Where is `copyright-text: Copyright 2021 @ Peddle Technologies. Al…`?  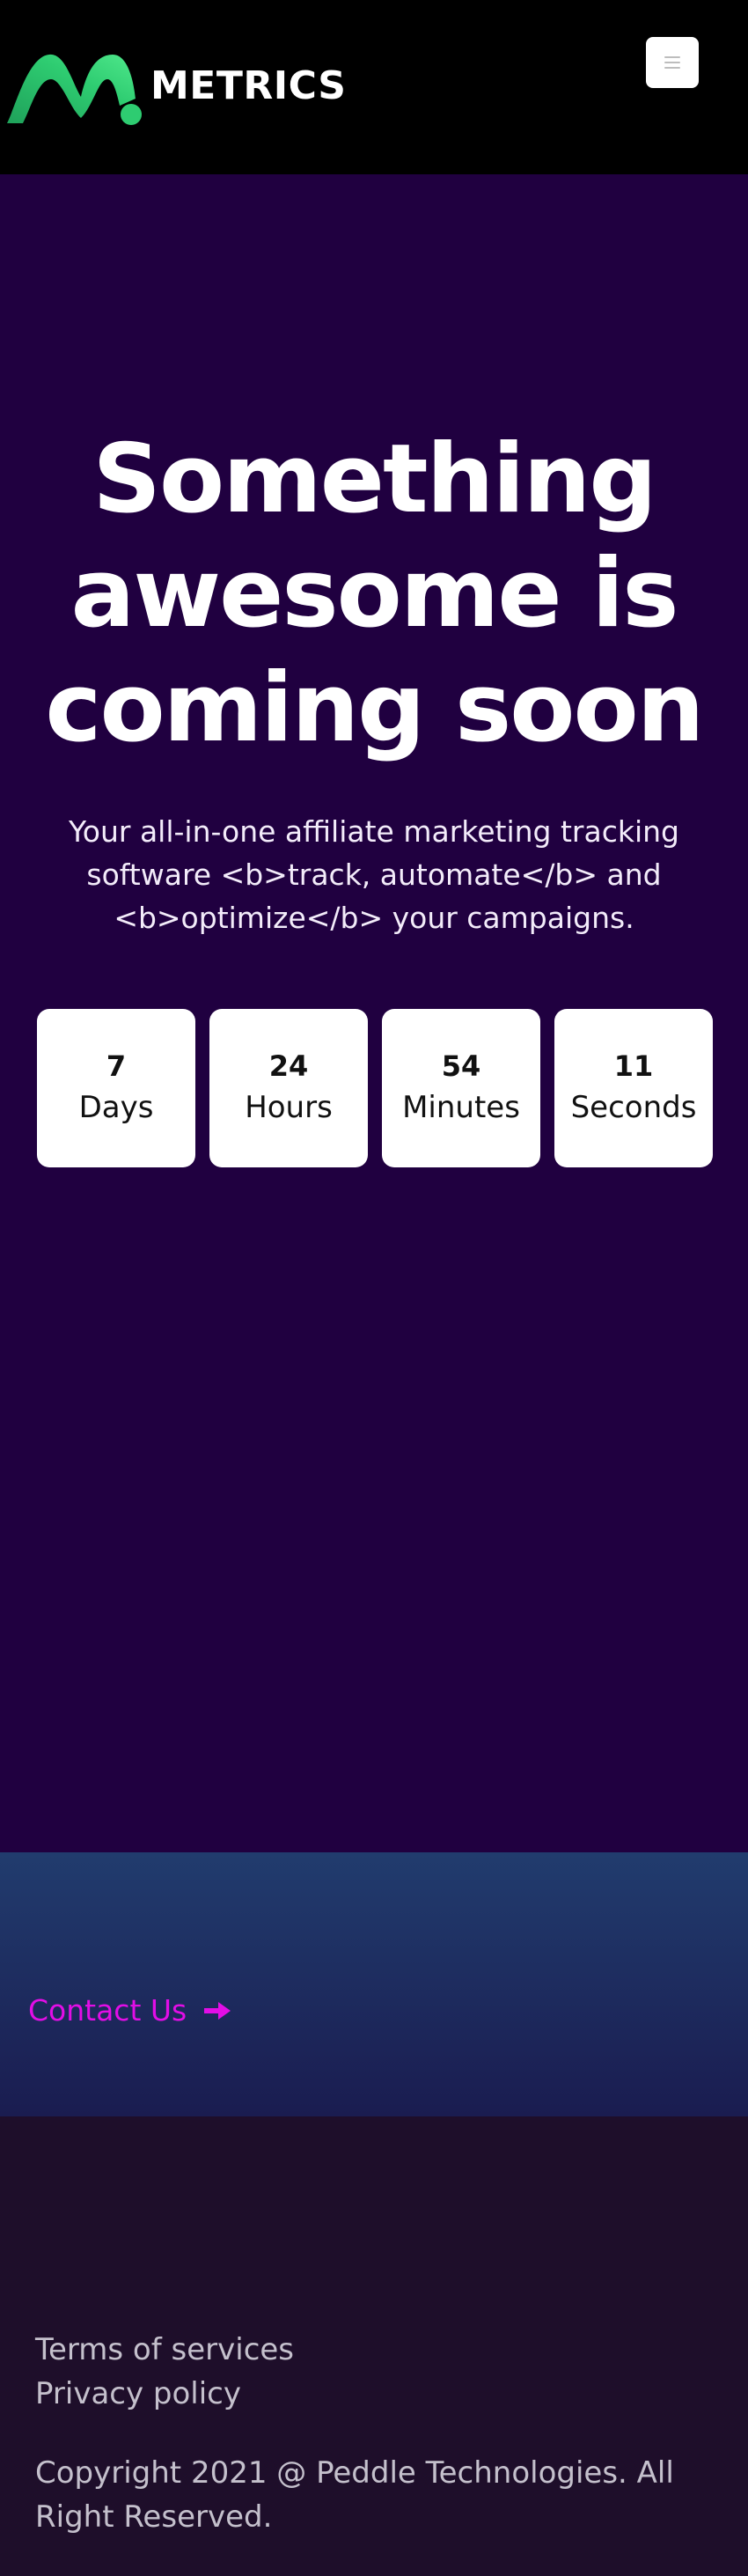
copyright-text: Copyright 2021 @ Peddle Technologies. Al… is located at coordinates (355, 2495).